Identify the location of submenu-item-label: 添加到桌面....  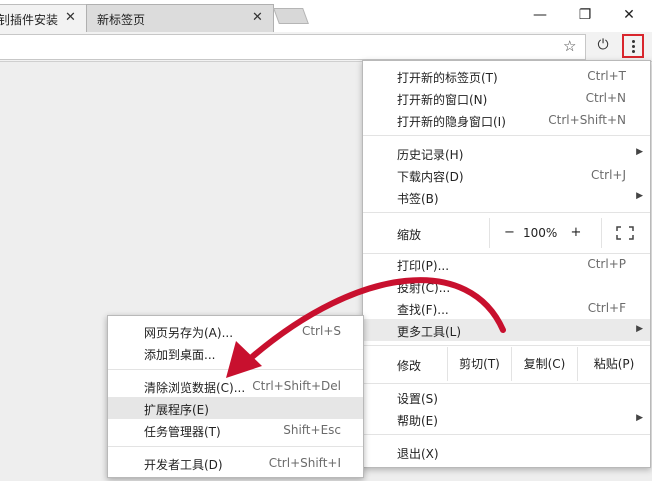
(180, 355).